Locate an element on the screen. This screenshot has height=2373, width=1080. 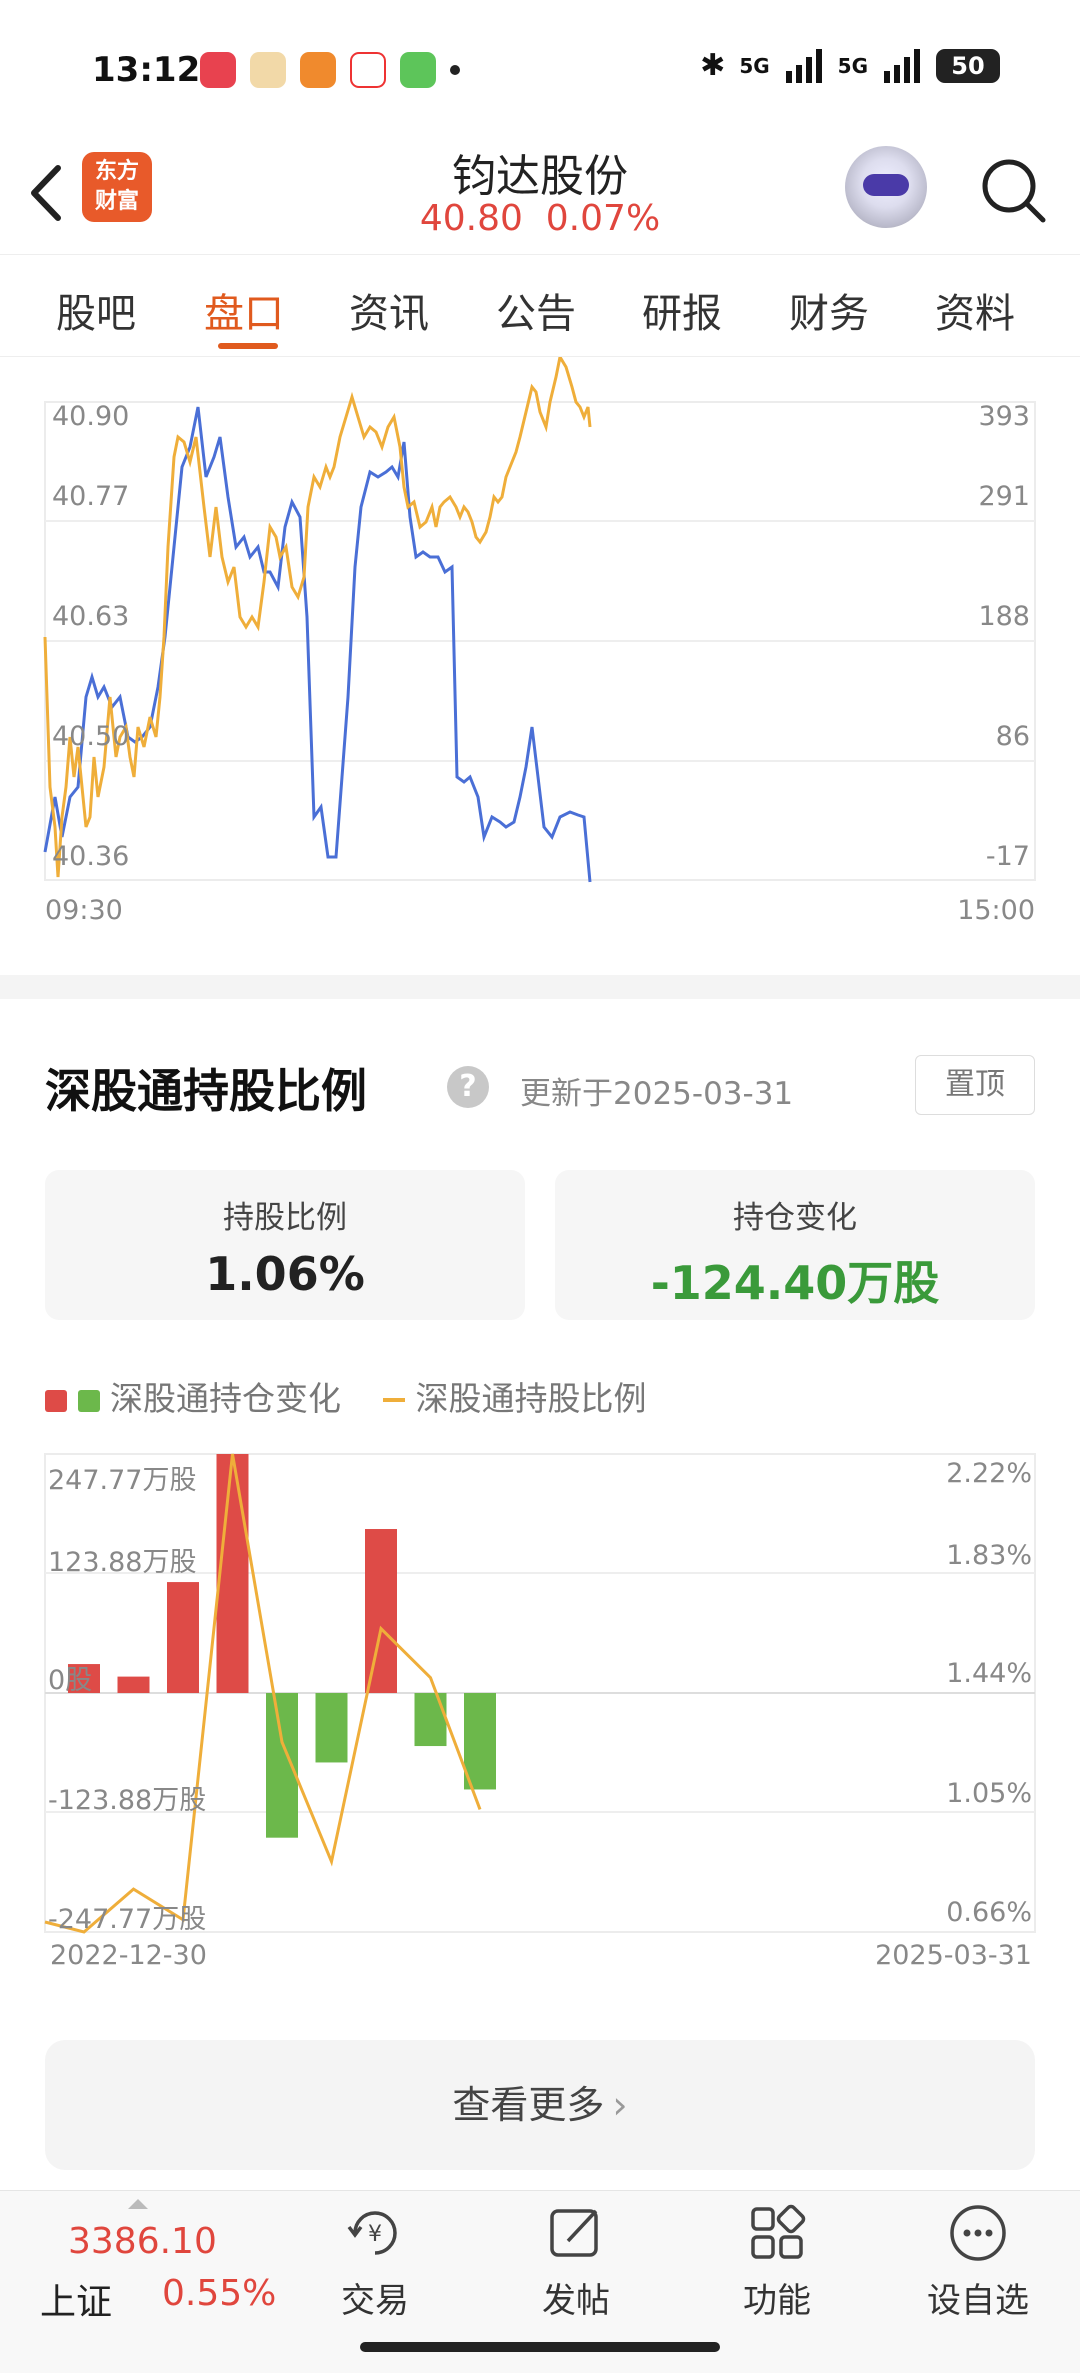
legend-green-swatch is located at coordinates (88, 1401).